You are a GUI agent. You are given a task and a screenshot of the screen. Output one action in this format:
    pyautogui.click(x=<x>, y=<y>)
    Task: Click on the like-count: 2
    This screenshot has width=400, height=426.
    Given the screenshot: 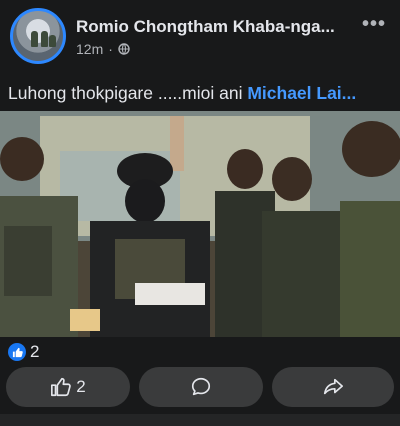 What is the action you would take?
    pyautogui.click(x=81, y=386)
    